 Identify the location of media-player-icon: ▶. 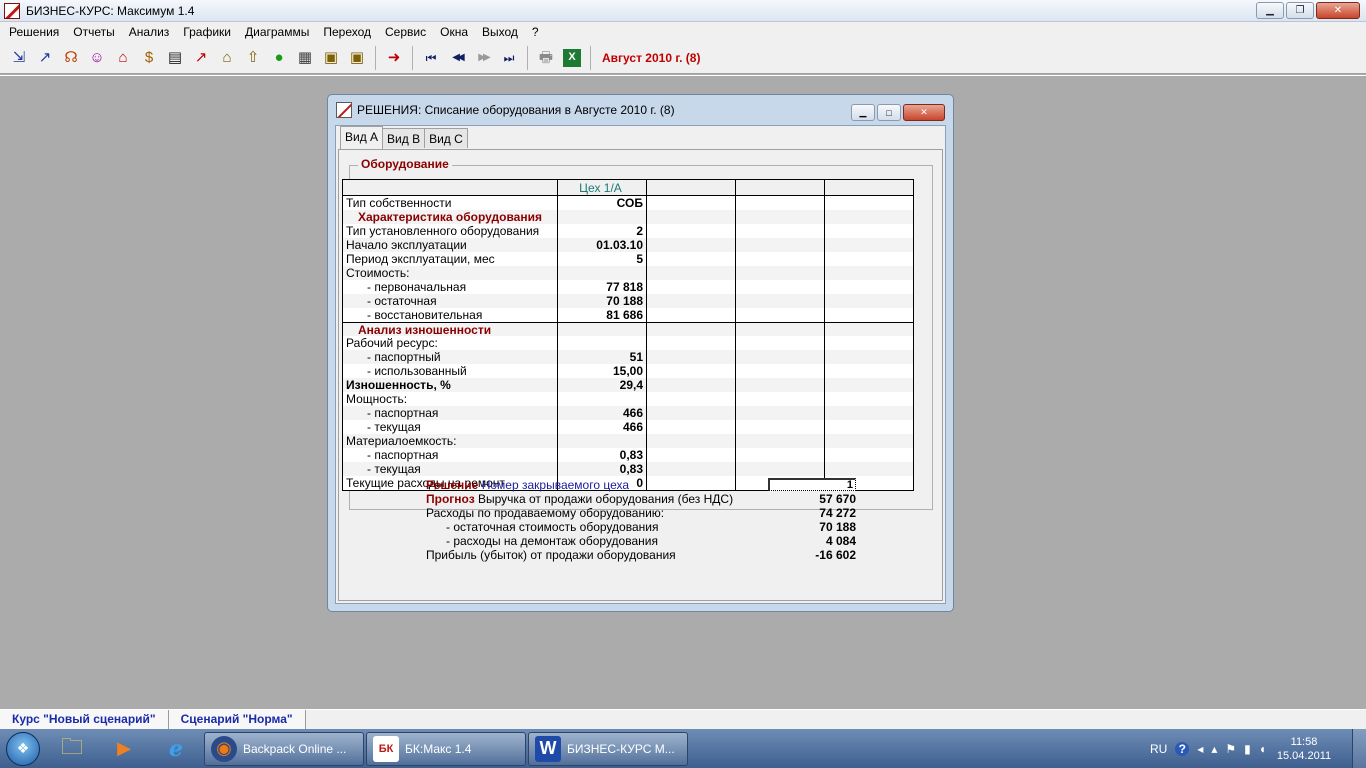
(124, 749).